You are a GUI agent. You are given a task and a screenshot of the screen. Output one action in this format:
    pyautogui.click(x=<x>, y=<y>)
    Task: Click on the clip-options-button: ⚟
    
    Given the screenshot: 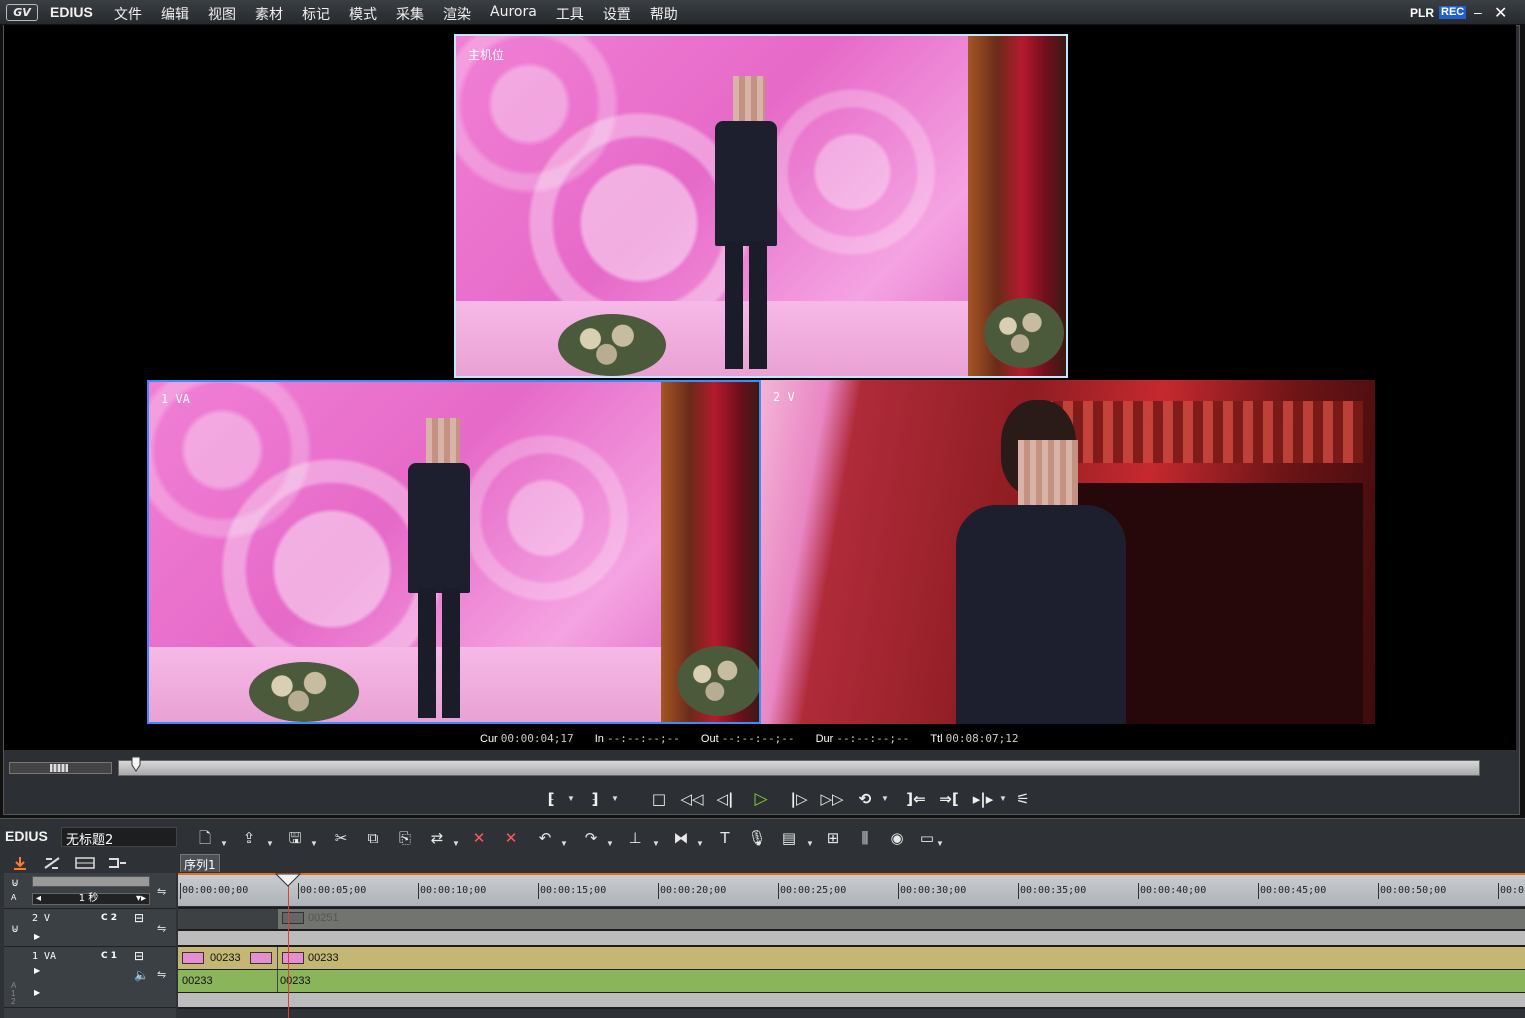 What is the action you would take?
    pyautogui.click(x=1023, y=799)
    